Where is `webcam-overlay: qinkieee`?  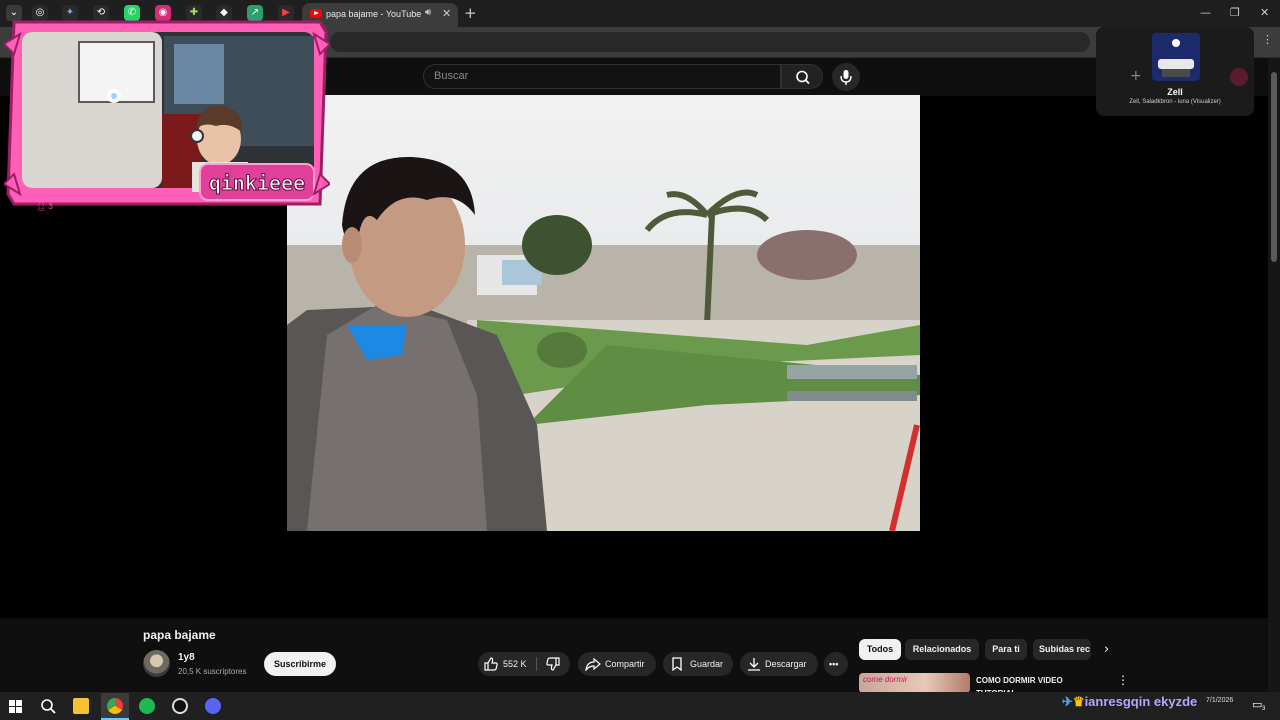
webcam-overlay: qinkieee is located at coordinates (167, 112).